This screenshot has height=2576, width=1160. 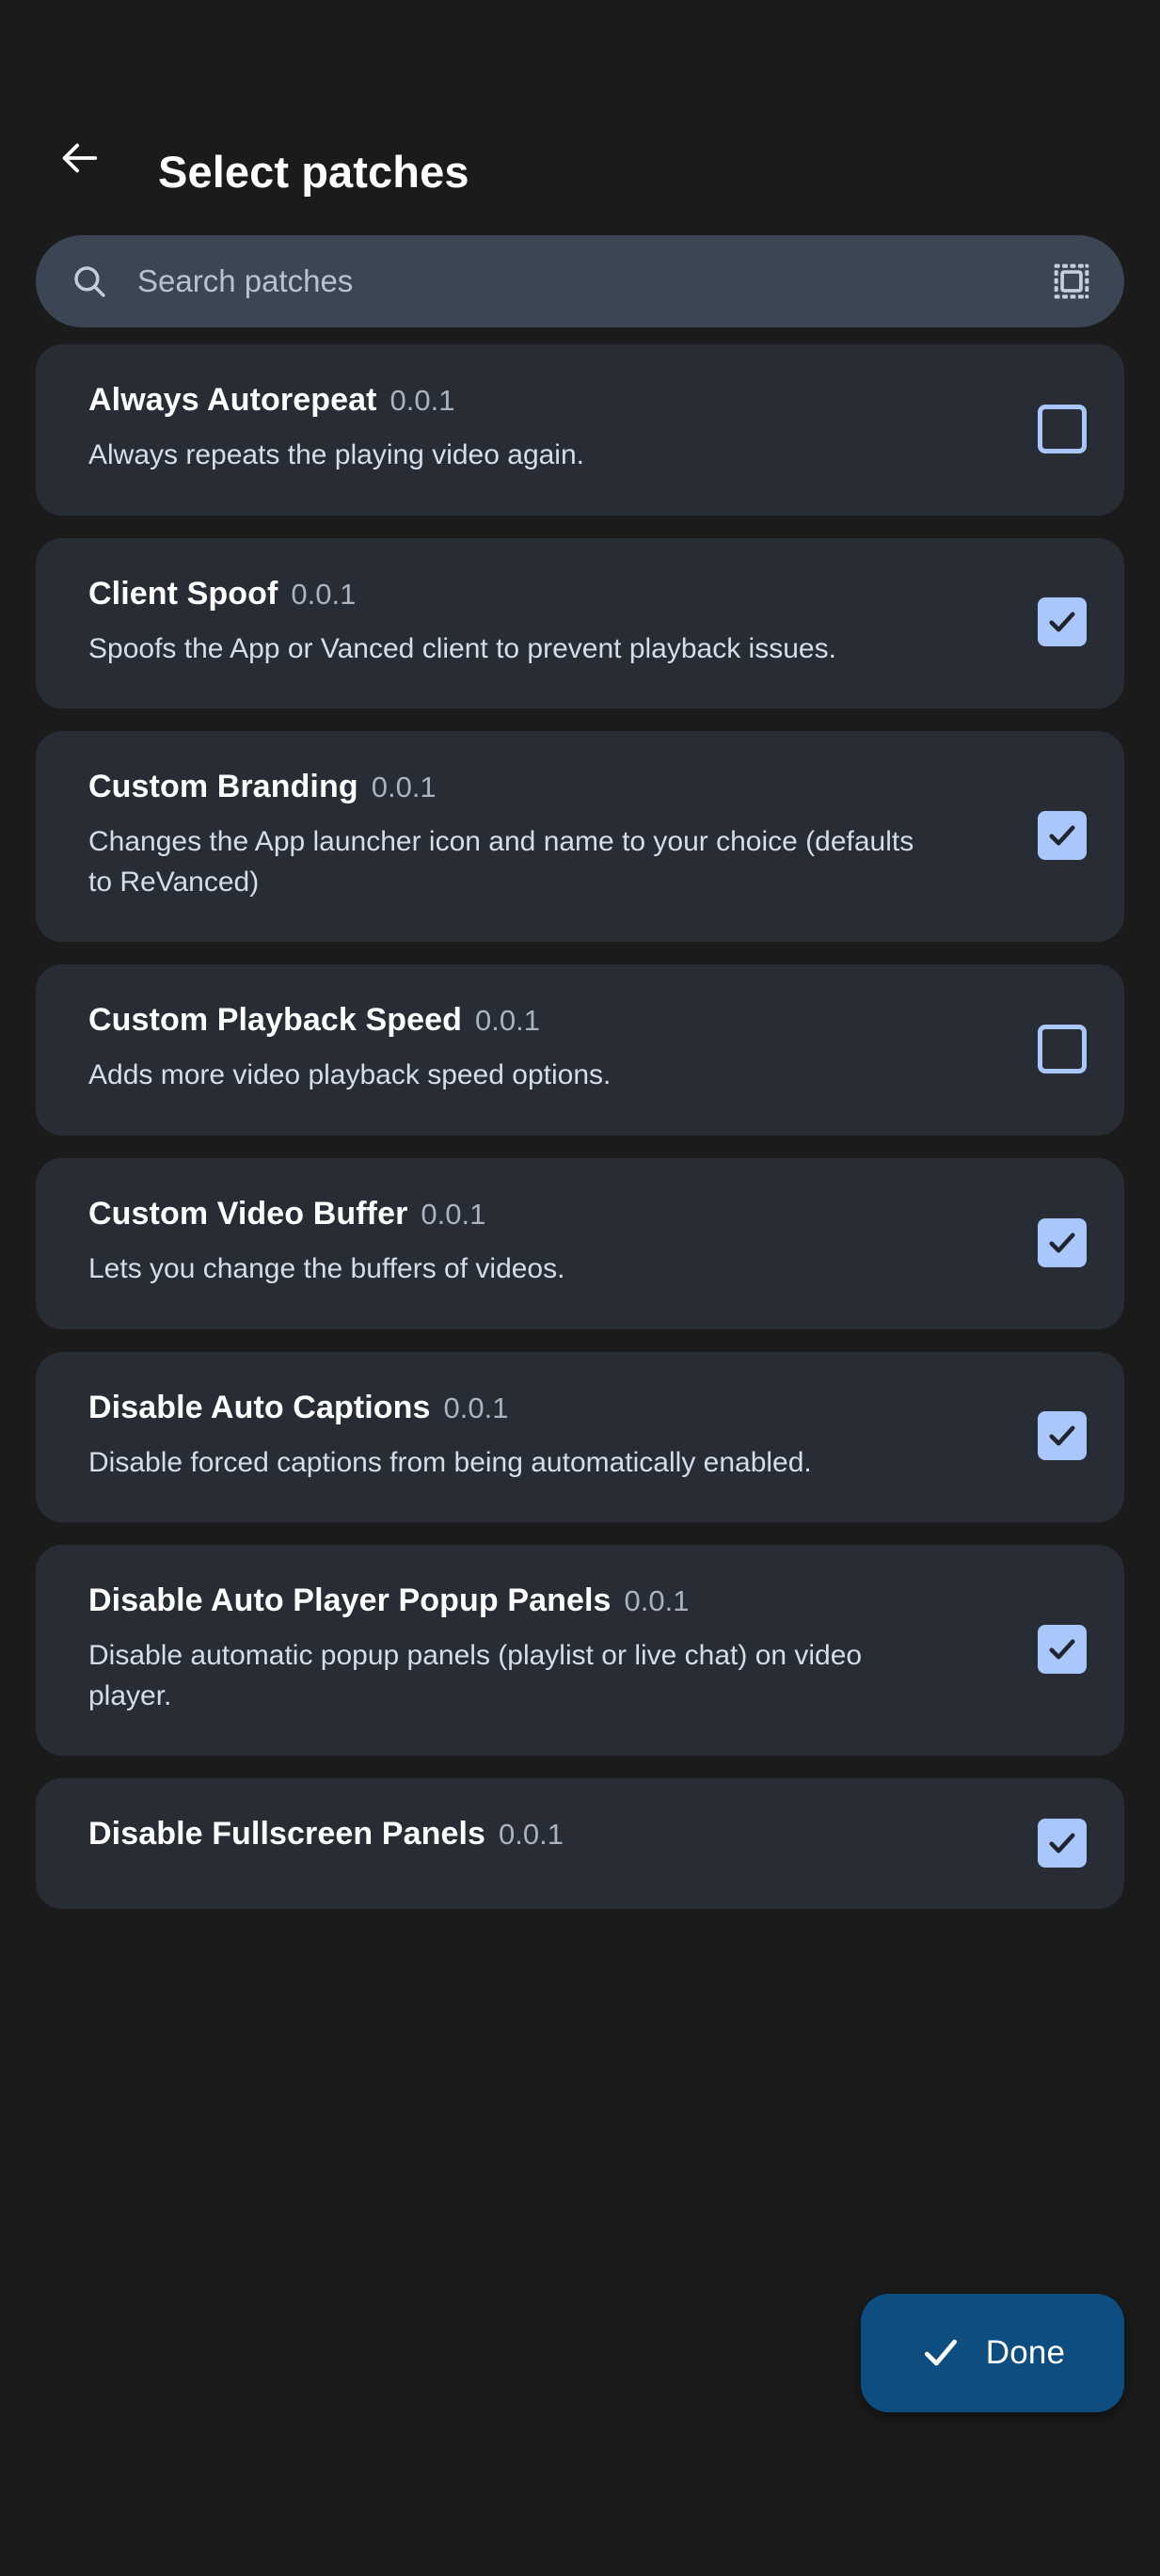 What do you see at coordinates (183, 593) in the screenshot?
I see `patch-name: Client Spoof` at bounding box center [183, 593].